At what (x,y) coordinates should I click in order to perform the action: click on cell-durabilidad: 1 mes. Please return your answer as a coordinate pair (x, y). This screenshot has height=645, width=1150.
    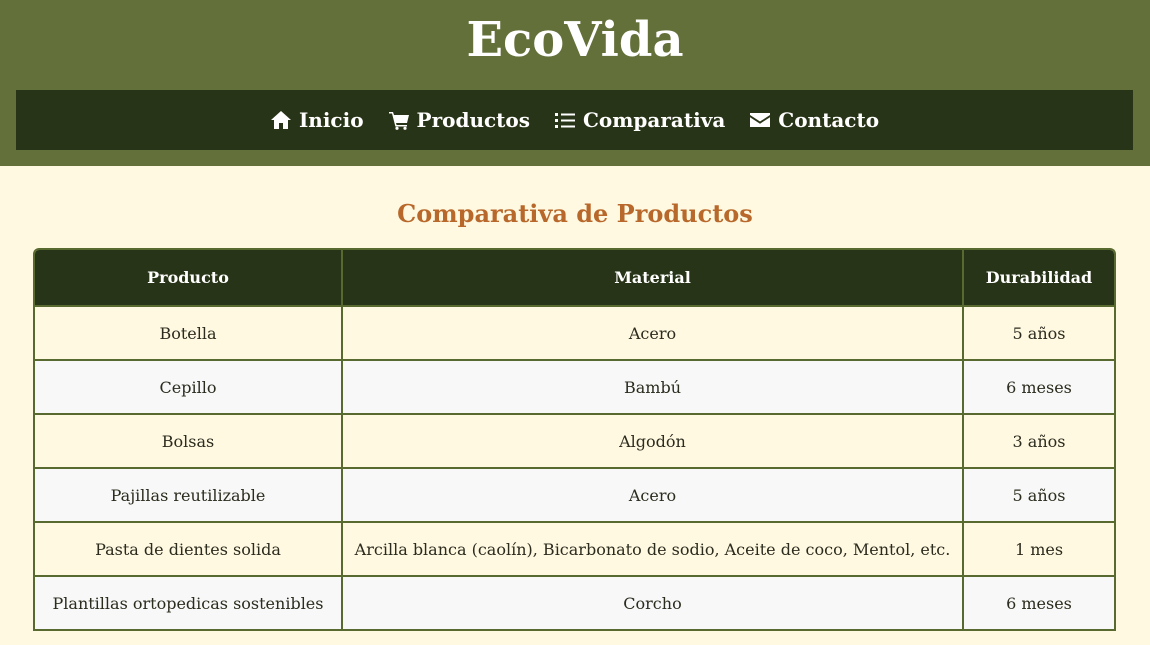
    Looking at the image, I should click on (1038, 549).